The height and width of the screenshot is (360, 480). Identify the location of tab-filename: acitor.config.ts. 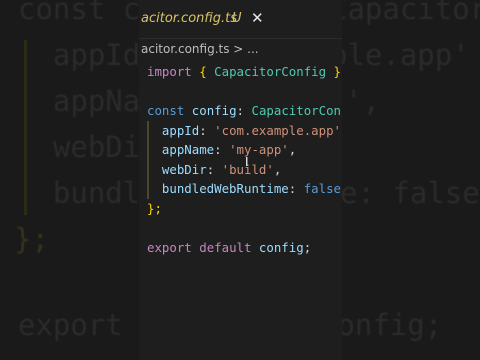
(189, 18).